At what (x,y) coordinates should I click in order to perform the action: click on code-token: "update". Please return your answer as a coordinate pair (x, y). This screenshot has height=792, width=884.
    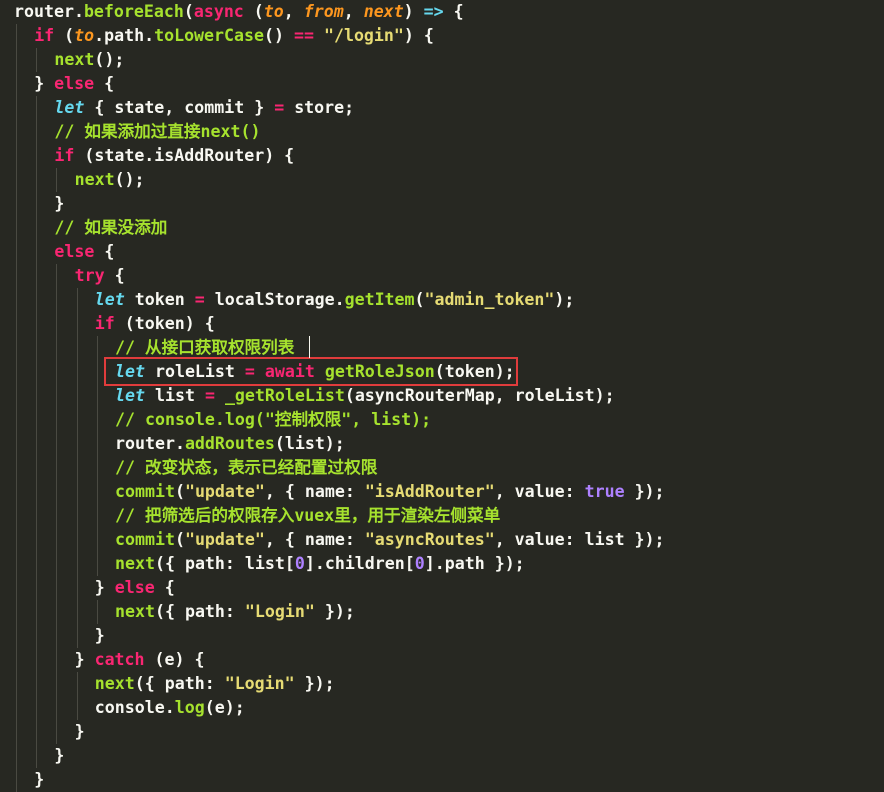
    Looking at the image, I should click on (224, 491).